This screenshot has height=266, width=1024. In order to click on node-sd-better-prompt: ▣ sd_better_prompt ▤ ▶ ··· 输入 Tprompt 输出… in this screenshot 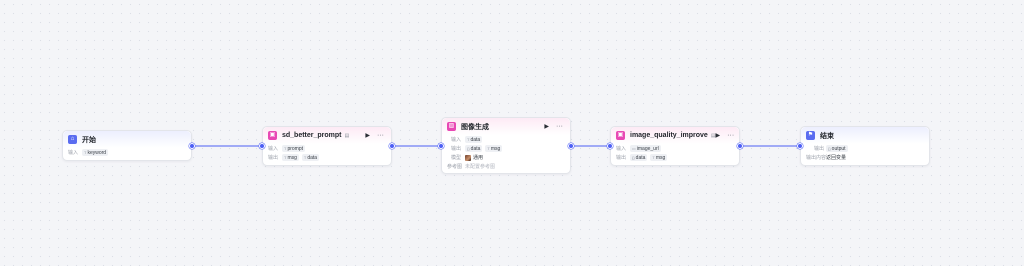, I will do `click(327, 146)`.